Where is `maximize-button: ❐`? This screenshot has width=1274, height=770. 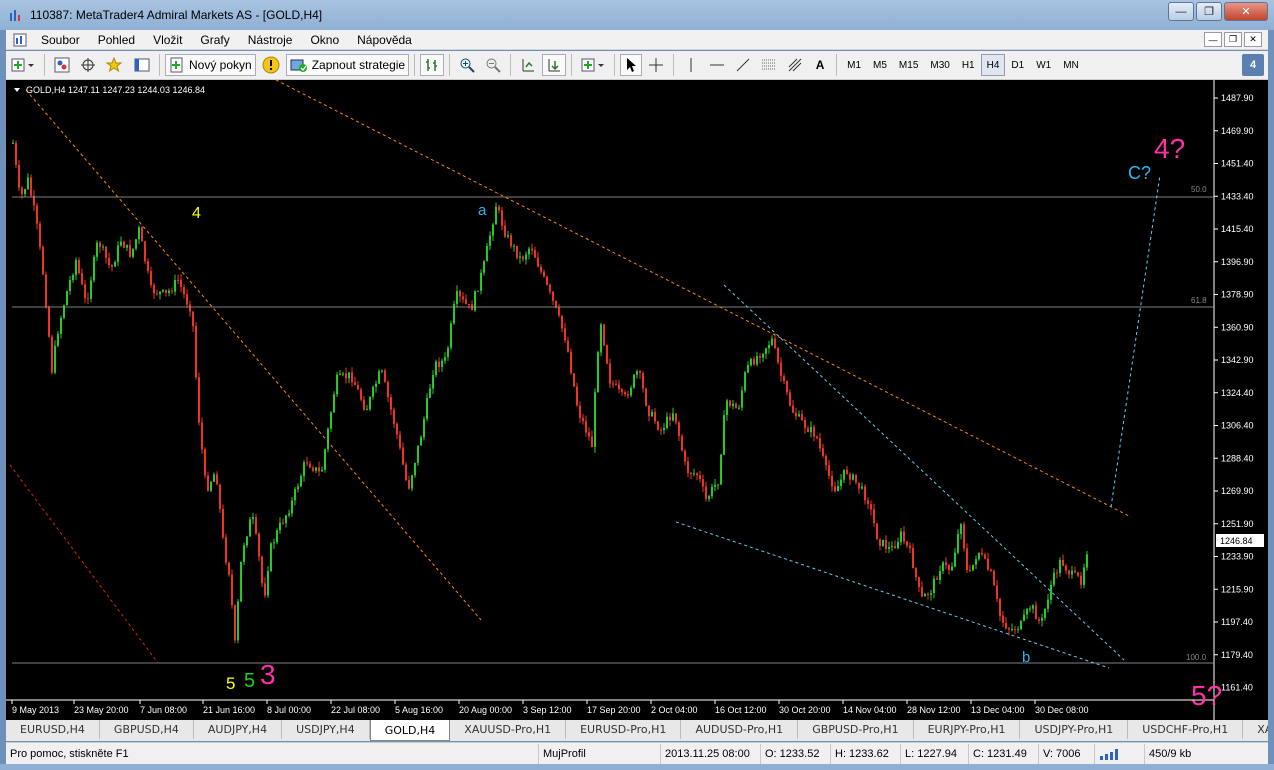
maximize-button: ❐ is located at coordinates (1209, 11).